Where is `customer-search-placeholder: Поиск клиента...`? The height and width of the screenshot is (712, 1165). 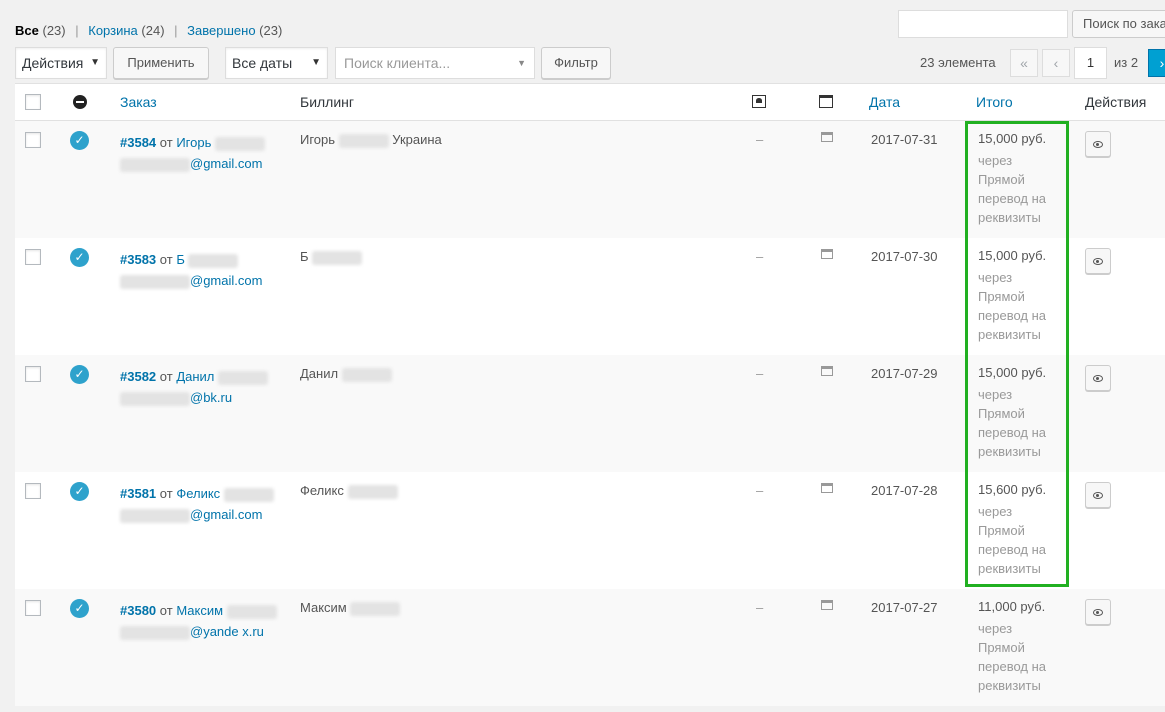
customer-search-placeholder: Поиск клиента... is located at coordinates (397, 63).